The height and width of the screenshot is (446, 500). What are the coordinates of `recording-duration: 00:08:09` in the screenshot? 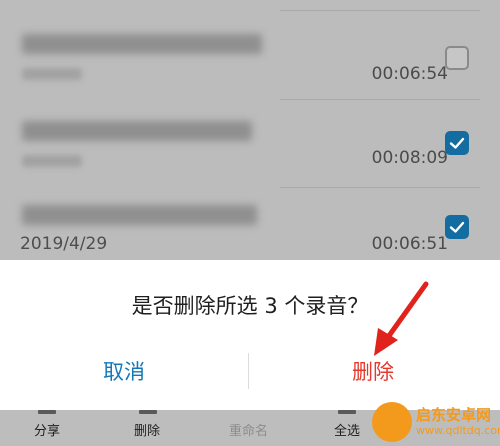 It's located at (409, 158).